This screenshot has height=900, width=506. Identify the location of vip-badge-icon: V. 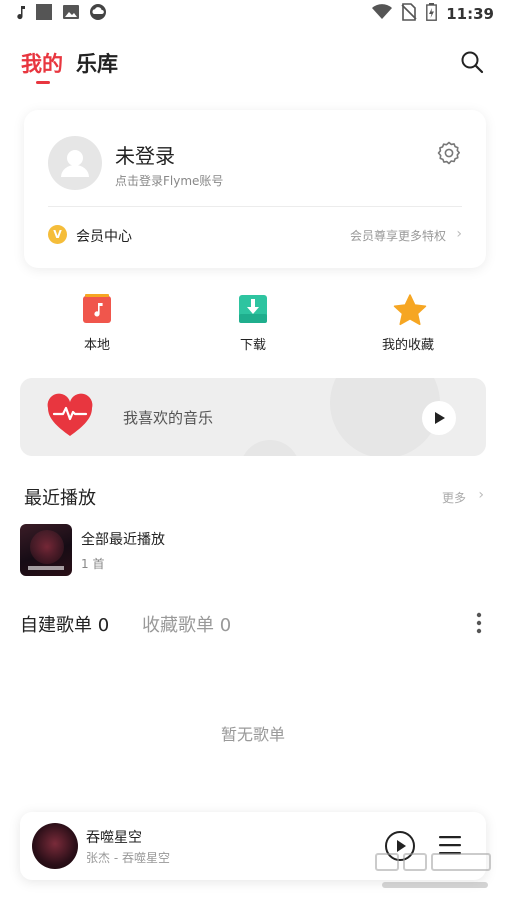
(57, 234).